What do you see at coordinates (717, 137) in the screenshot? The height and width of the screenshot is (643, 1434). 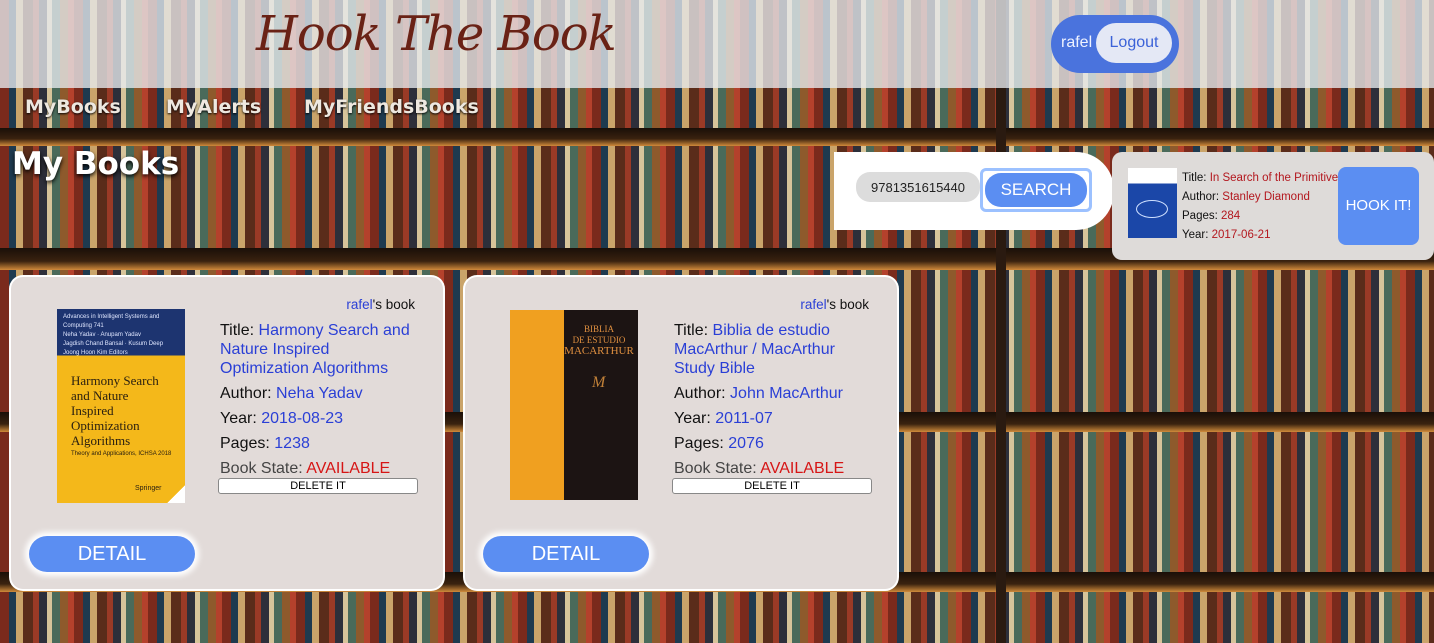 I see `shelf-divider` at bounding box center [717, 137].